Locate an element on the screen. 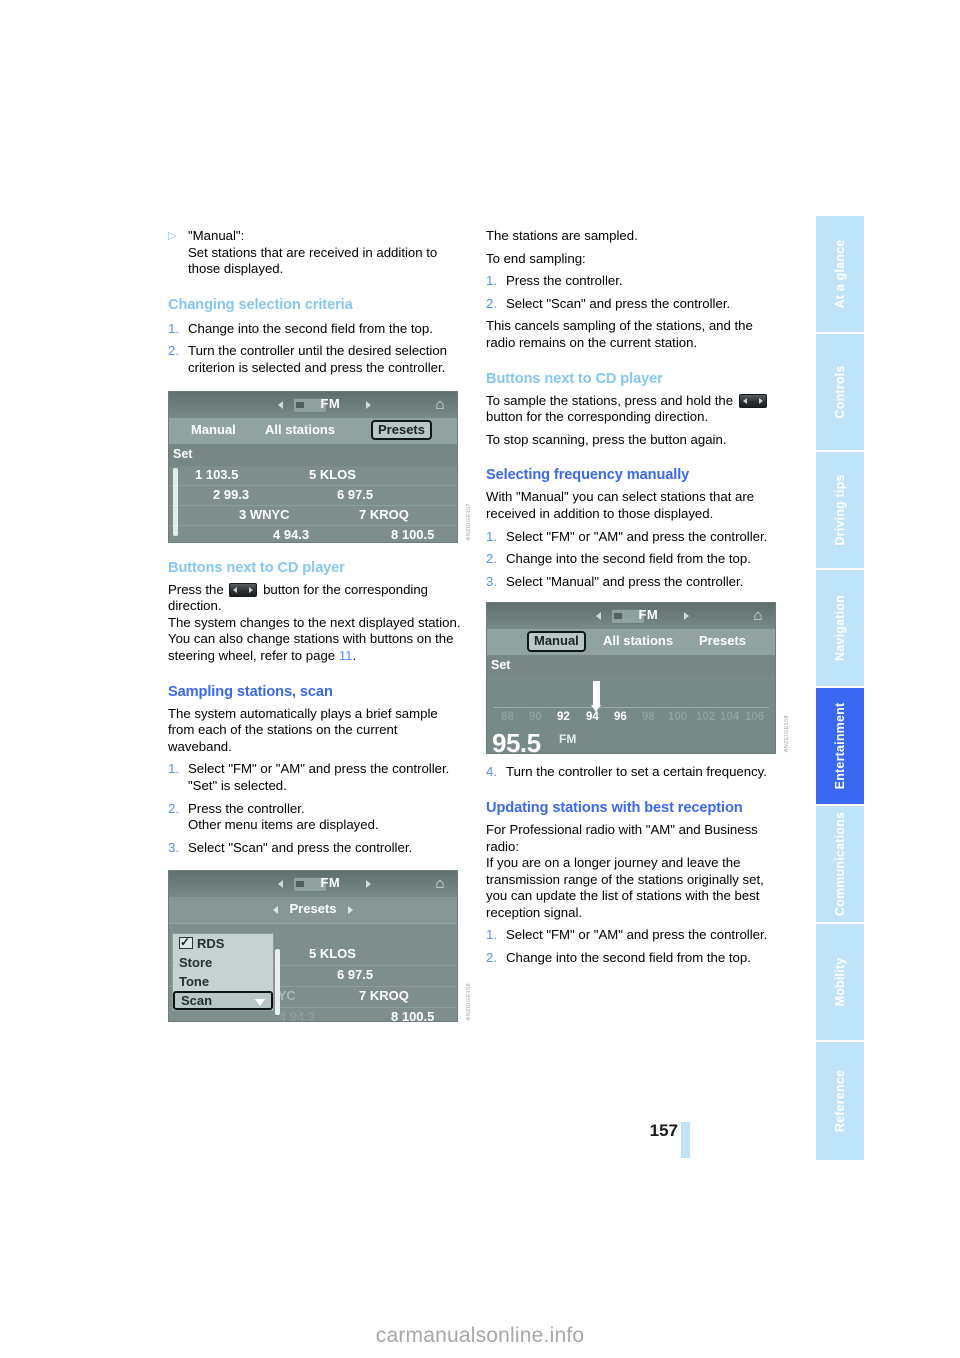 The image size is (960, 1358). step-sub: Other menu items are displayed. is located at coordinates (283, 825).